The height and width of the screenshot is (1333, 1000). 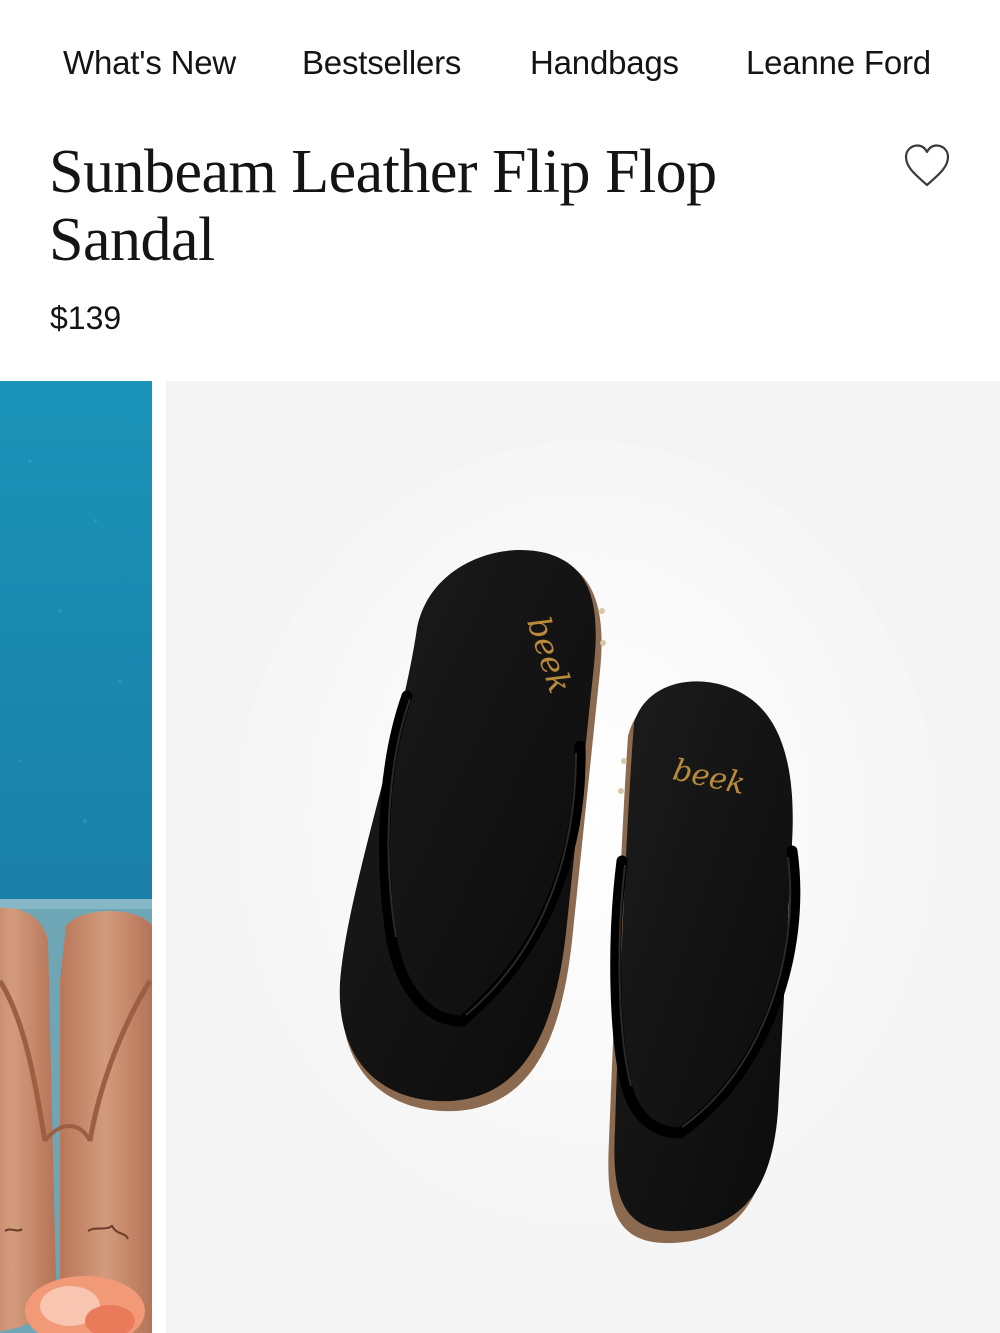 I want to click on nav-item-bestsellers: Bestsellers, so click(x=381, y=63).